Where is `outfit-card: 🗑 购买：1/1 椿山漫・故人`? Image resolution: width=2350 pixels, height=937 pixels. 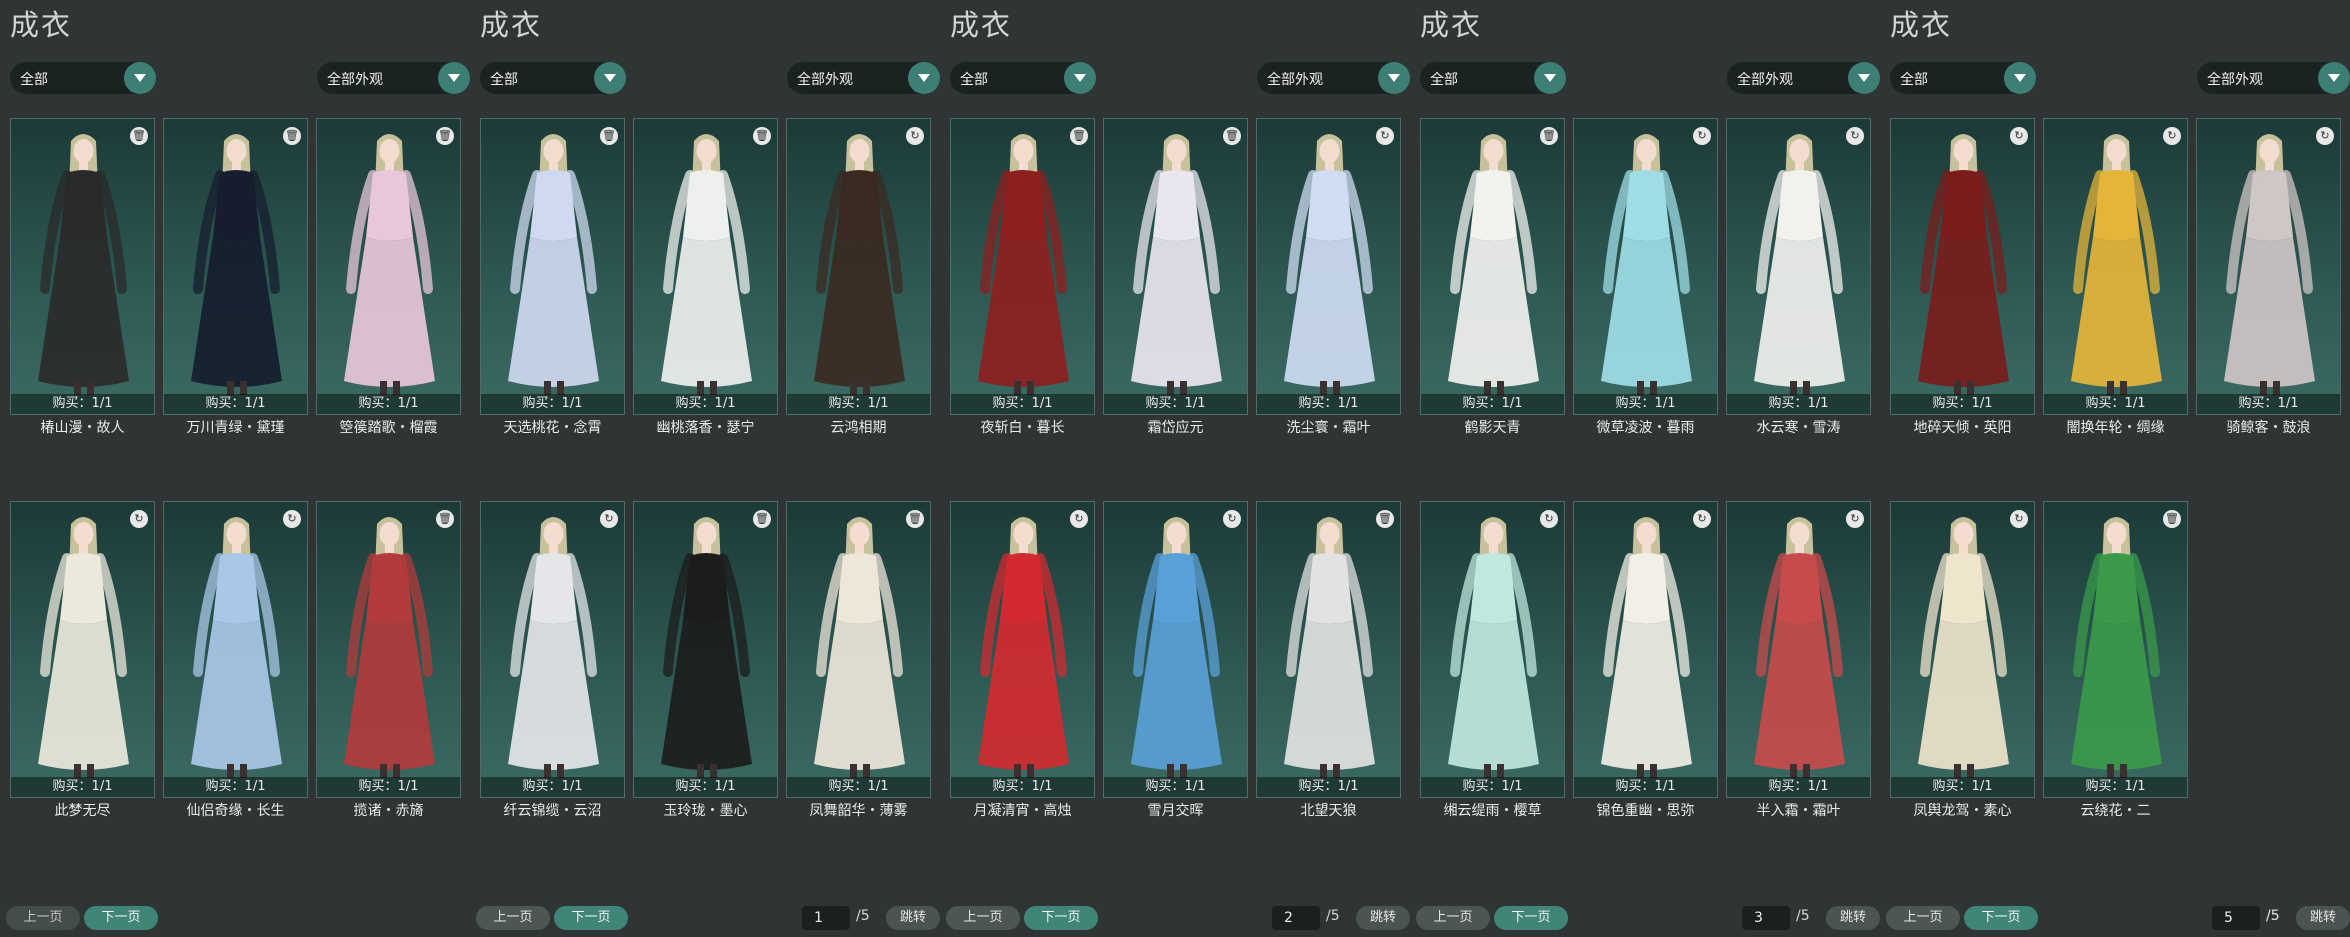
outfit-card: 🗑 购买：1/1 椿山漫・故人 is located at coordinates (82, 277).